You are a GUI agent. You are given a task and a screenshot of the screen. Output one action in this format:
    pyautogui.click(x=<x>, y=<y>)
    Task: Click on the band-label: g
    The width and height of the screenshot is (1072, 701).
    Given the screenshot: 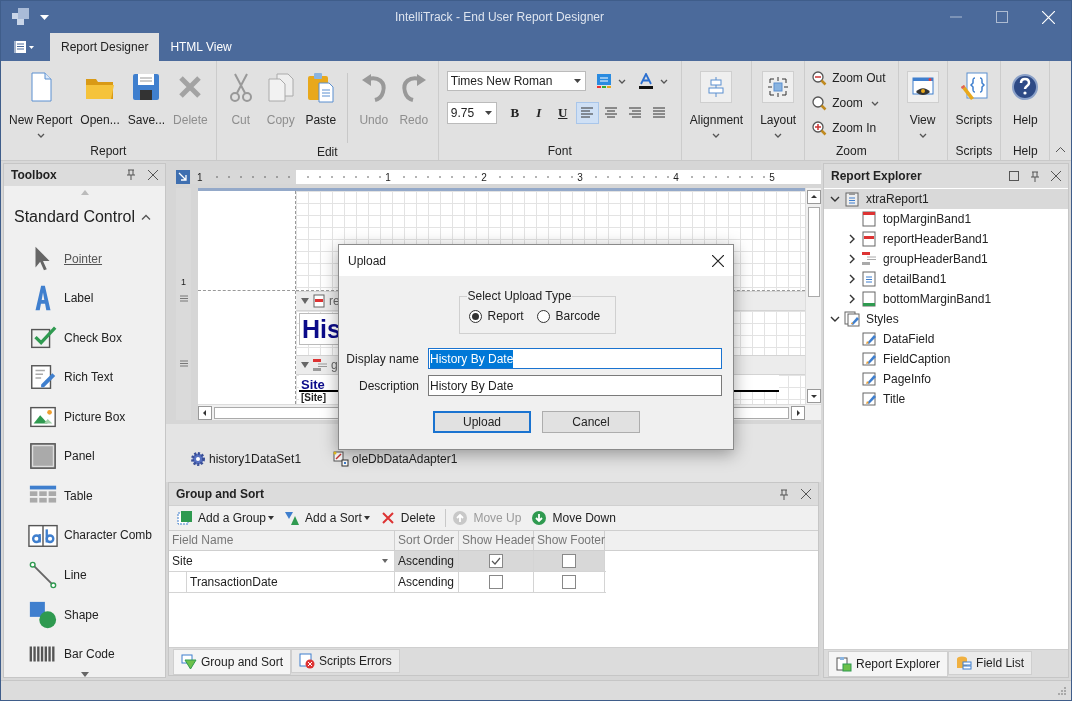 What is the action you would take?
    pyautogui.click(x=334, y=365)
    